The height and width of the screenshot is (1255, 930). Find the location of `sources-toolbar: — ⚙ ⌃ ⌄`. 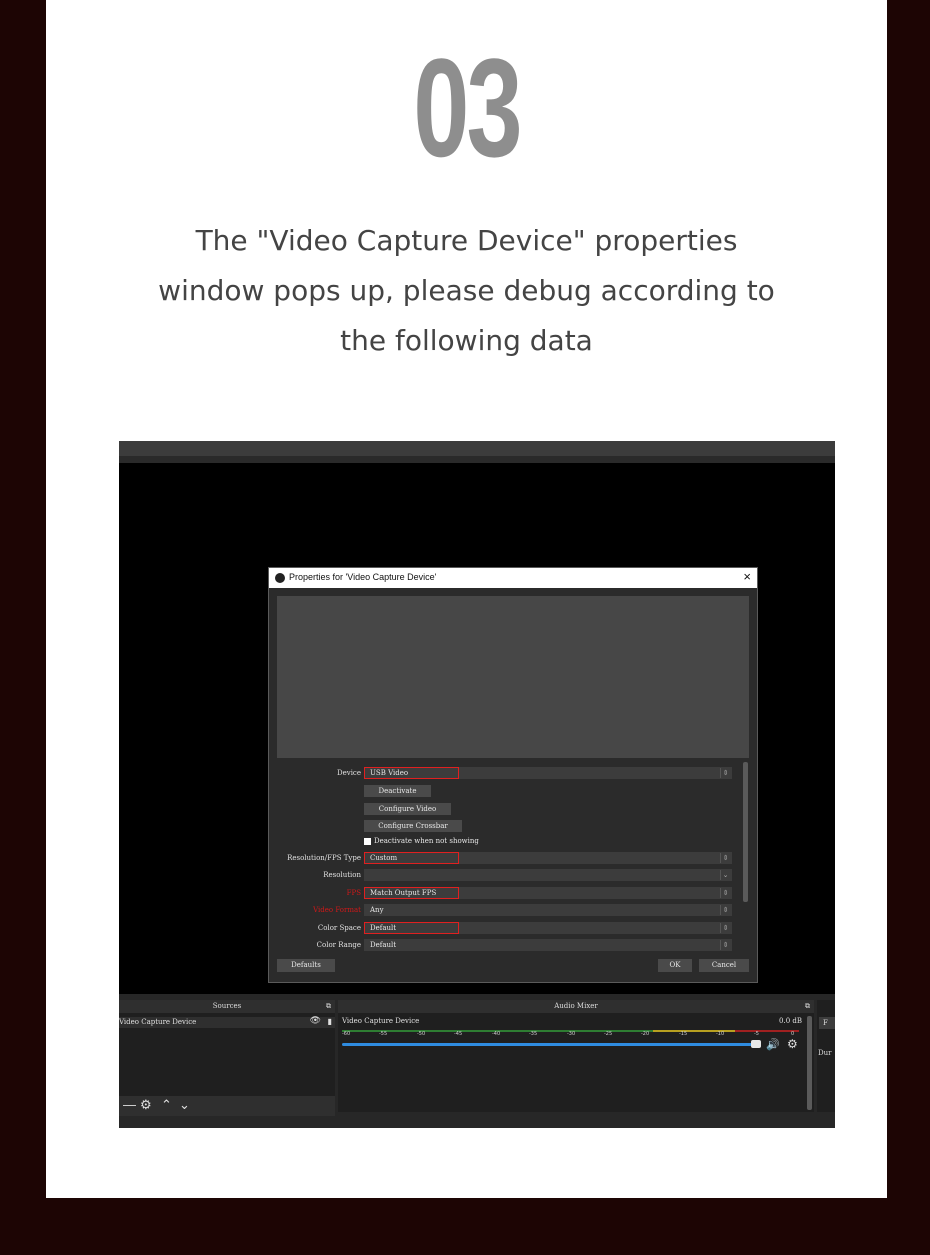

sources-toolbar: — ⚙ ⌃ ⌄ is located at coordinates (227, 1106).